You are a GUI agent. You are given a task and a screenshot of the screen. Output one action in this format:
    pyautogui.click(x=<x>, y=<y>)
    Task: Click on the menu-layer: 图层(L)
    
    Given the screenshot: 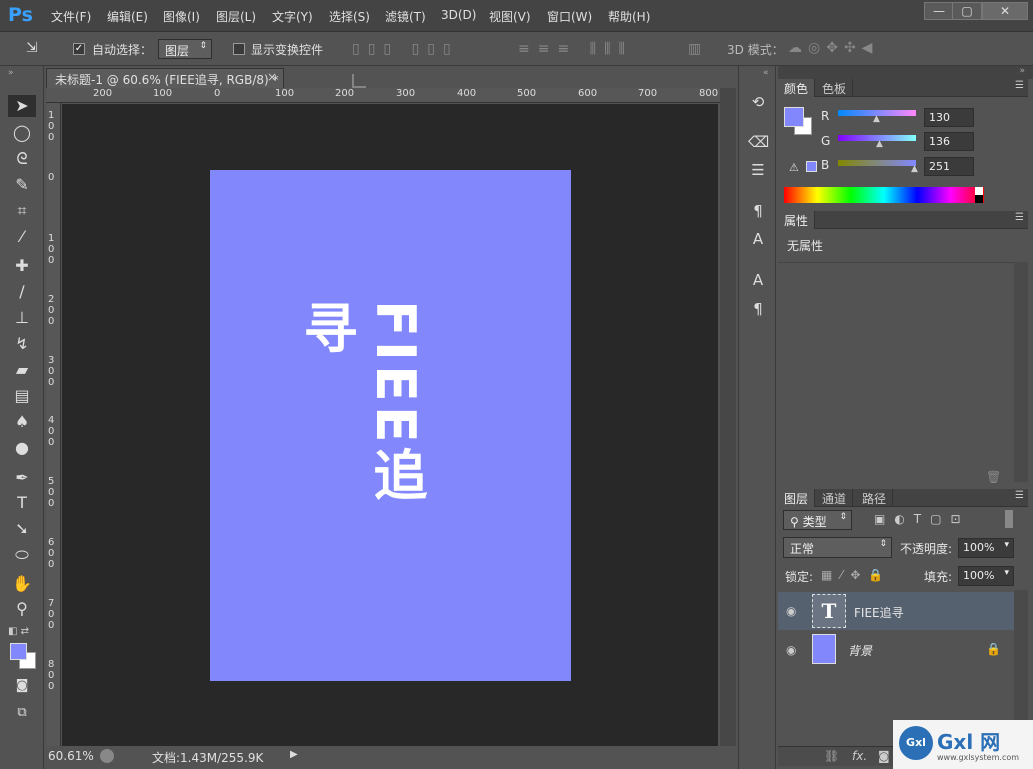 What is the action you would take?
    pyautogui.click(x=236, y=16)
    